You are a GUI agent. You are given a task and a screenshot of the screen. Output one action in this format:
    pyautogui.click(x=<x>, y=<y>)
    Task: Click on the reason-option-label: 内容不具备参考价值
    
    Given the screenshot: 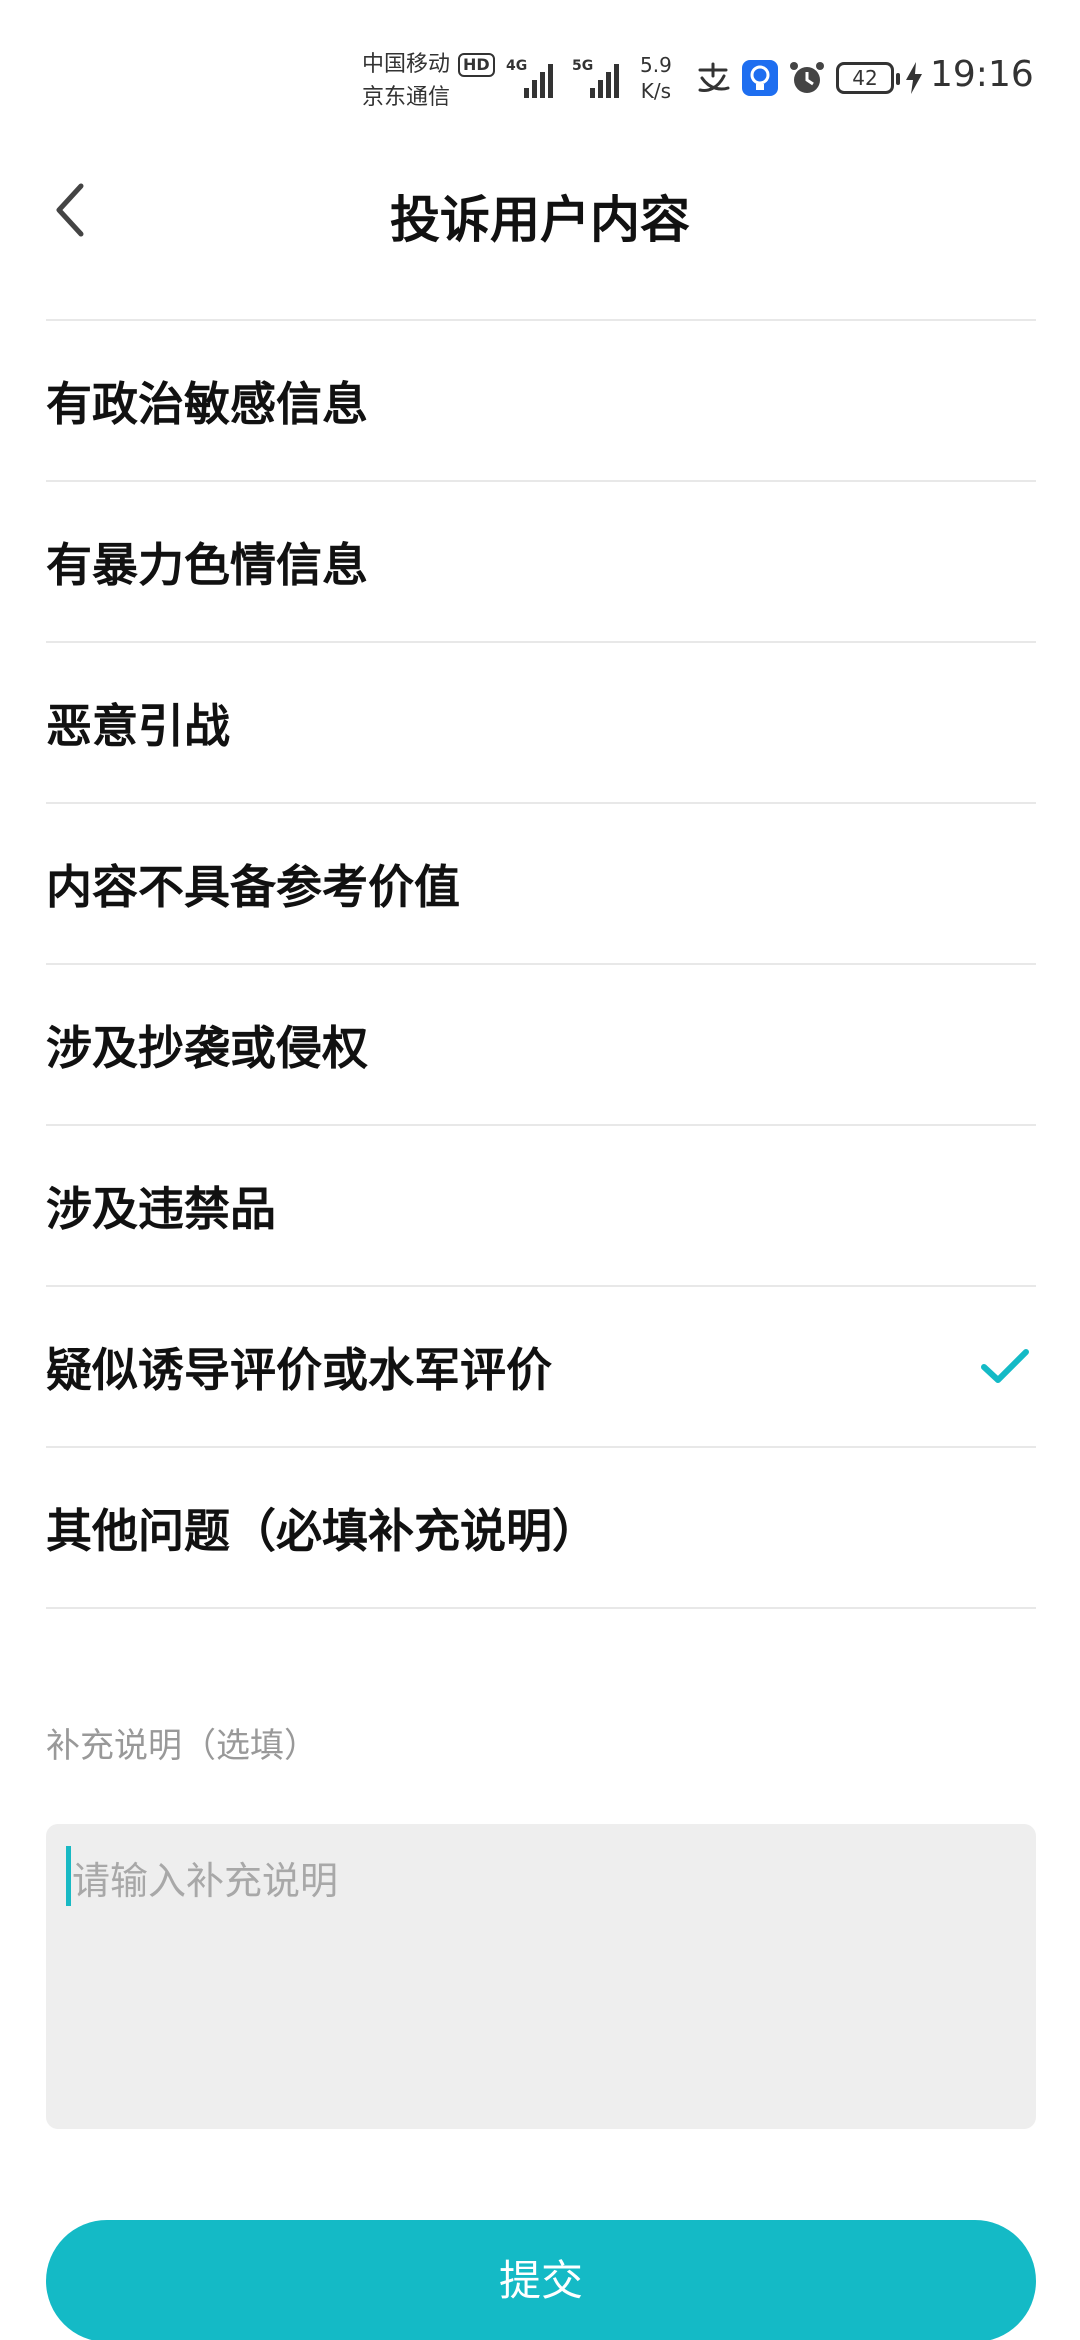 What is the action you would take?
    pyautogui.click(x=253, y=886)
    